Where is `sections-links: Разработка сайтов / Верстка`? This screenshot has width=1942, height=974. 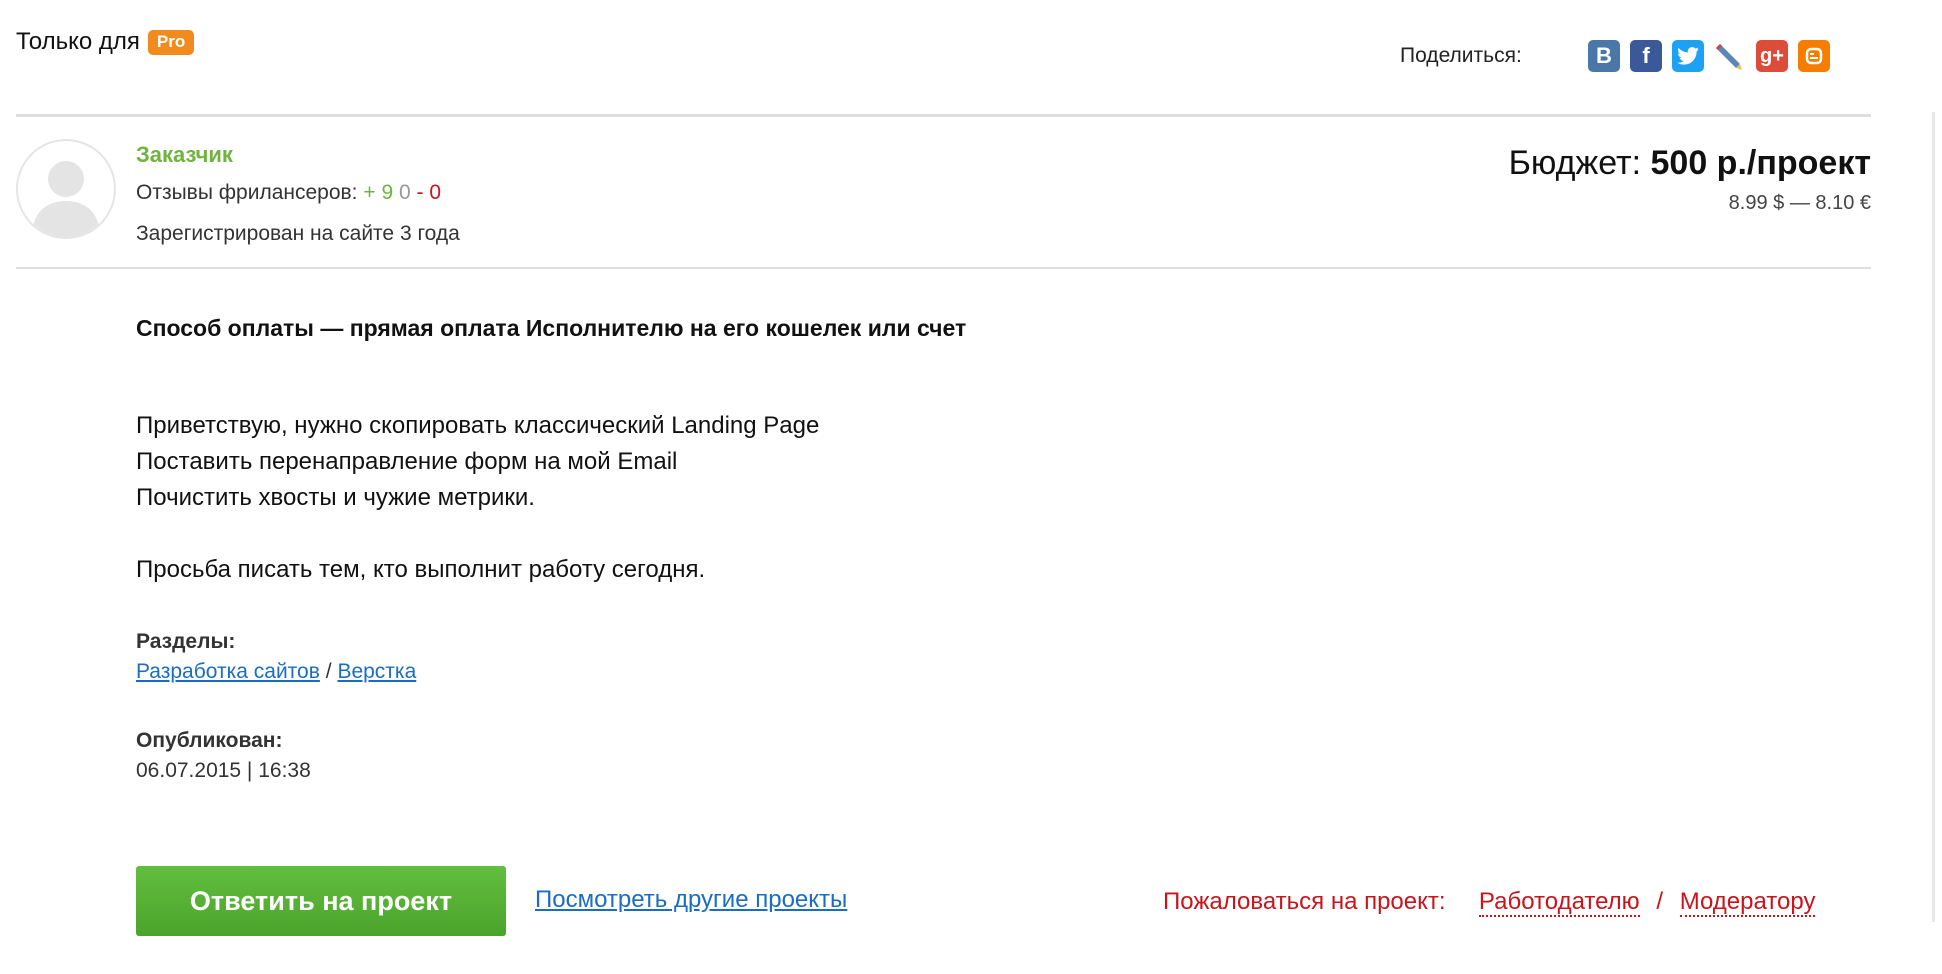
sections-links: Разработка сайтов / Верстка is located at coordinates (276, 672).